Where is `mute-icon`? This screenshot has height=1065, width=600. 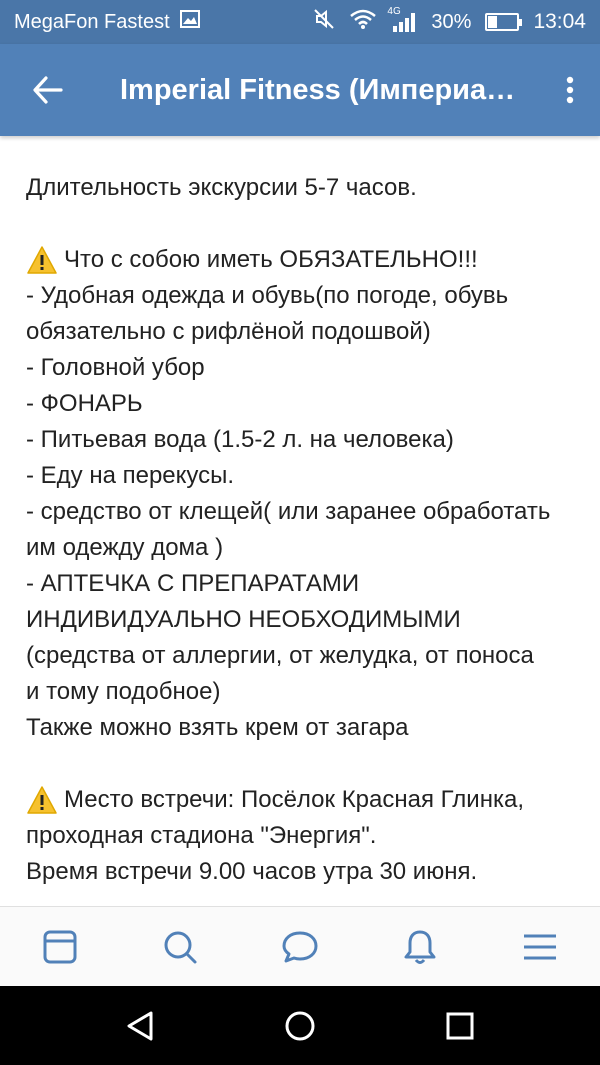 mute-icon is located at coordinates (324, 22).